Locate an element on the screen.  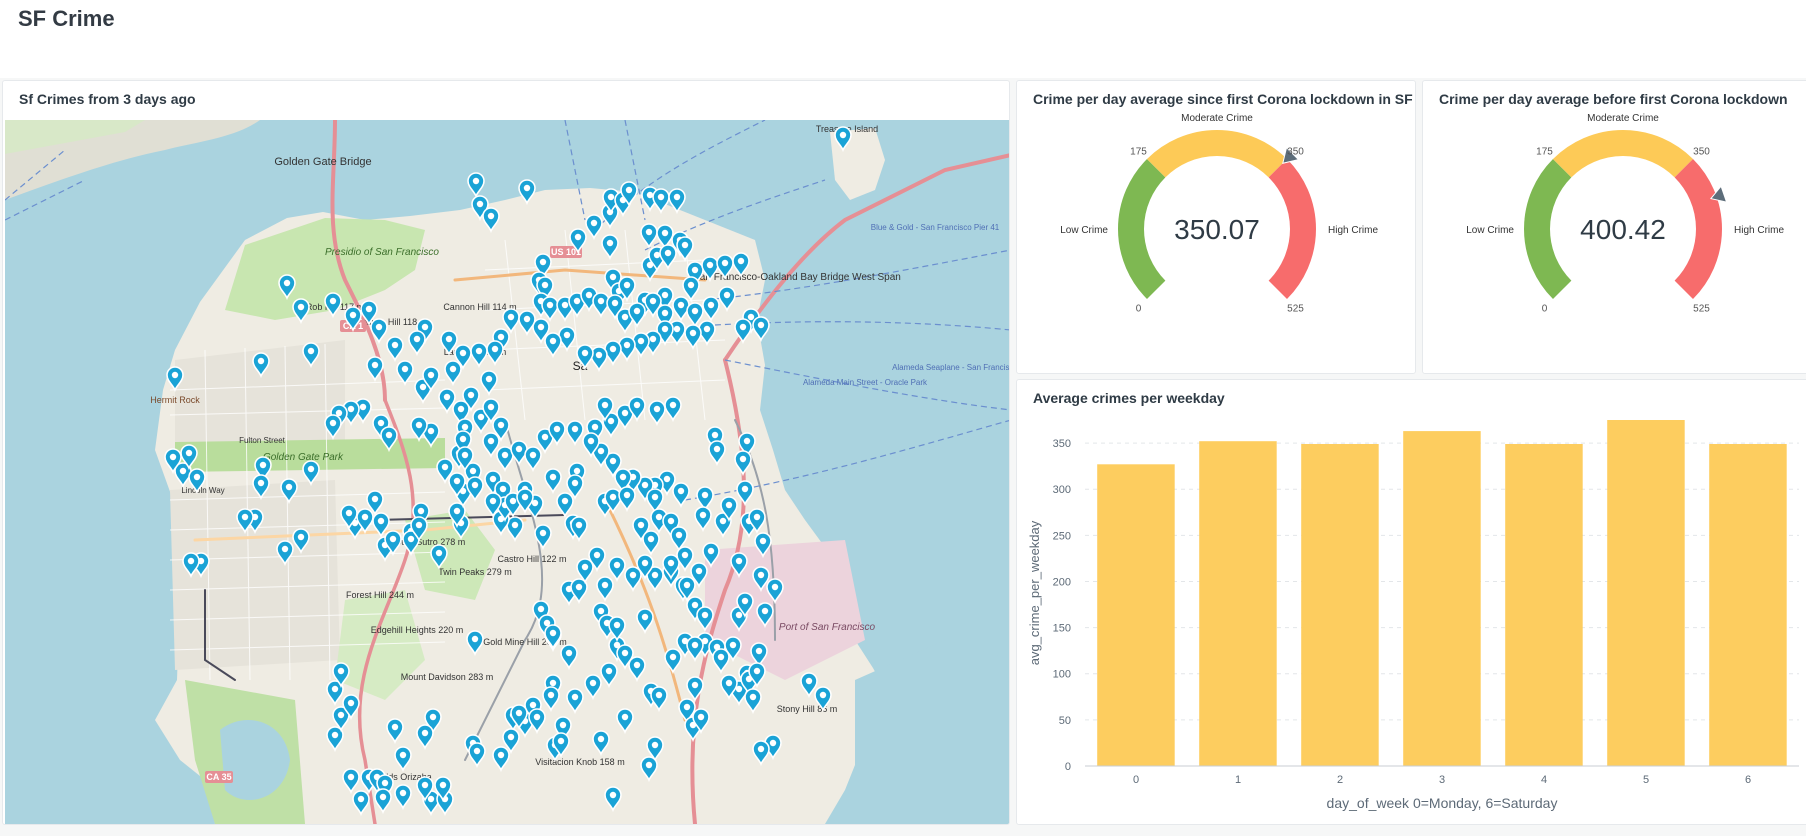
chart-y-ticks: 0 50 100 150 200 250 300 350 is located at coordinates (1062, 605).